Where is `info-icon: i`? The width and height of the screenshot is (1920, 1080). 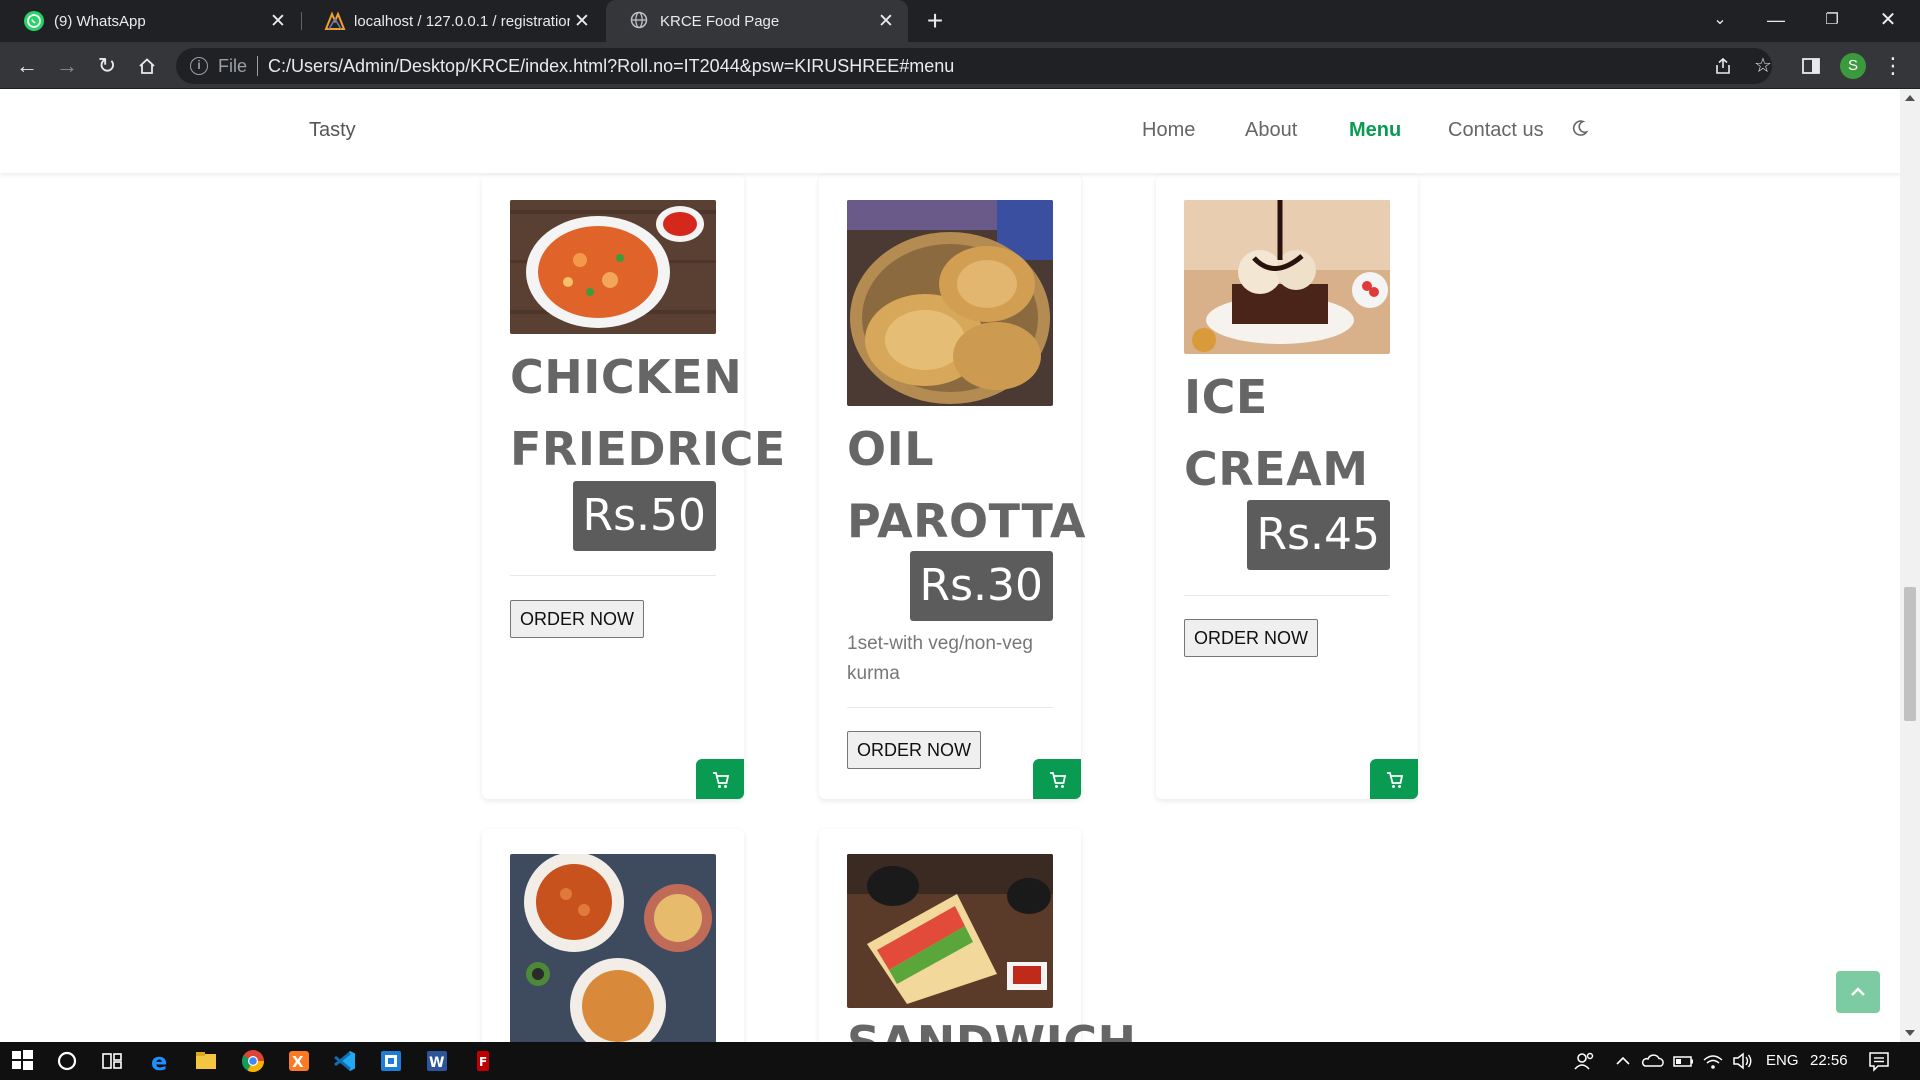
info-icon: i is located at coordinates (199, 66).